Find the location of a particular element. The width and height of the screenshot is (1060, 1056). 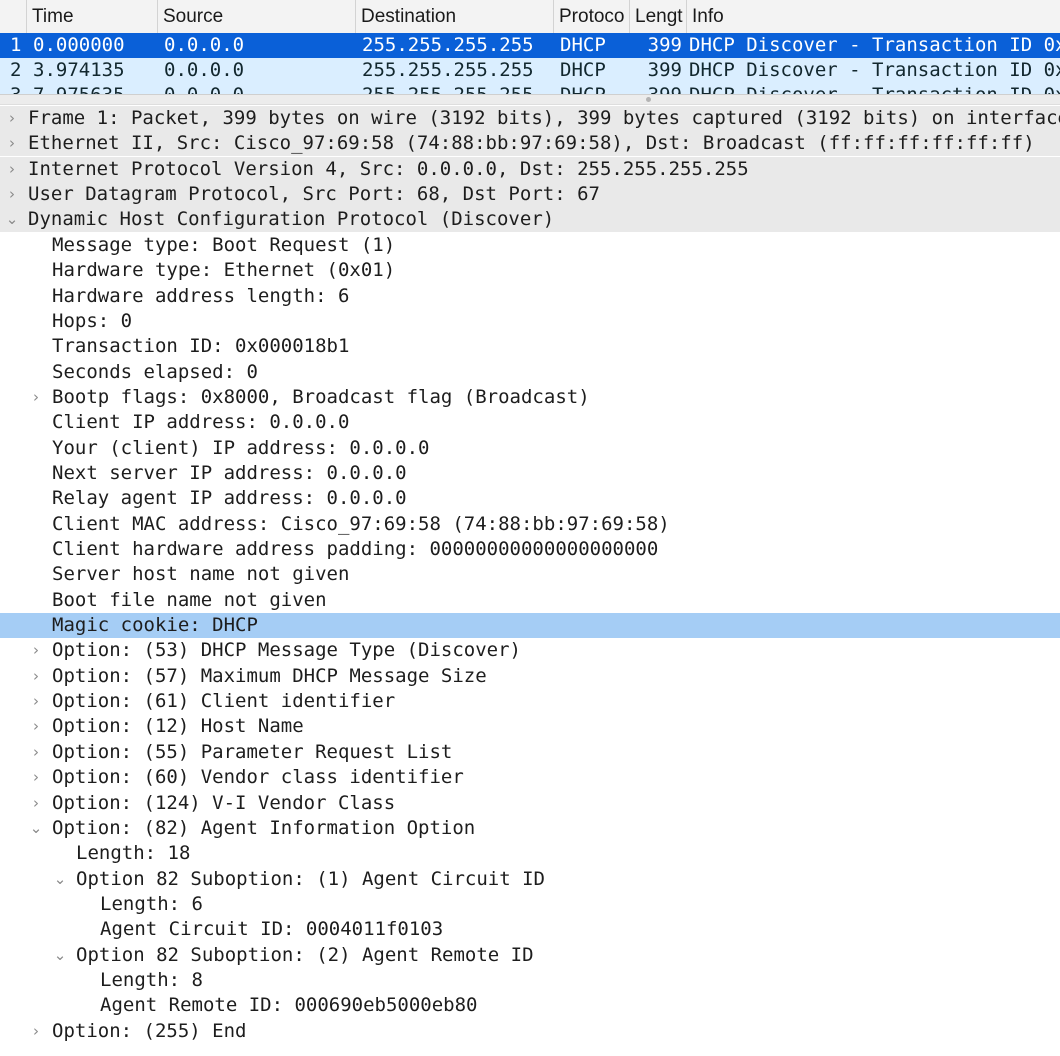

detail-row: › Option: (124) V-I Vendor Class is located at coordinates (530, 803).